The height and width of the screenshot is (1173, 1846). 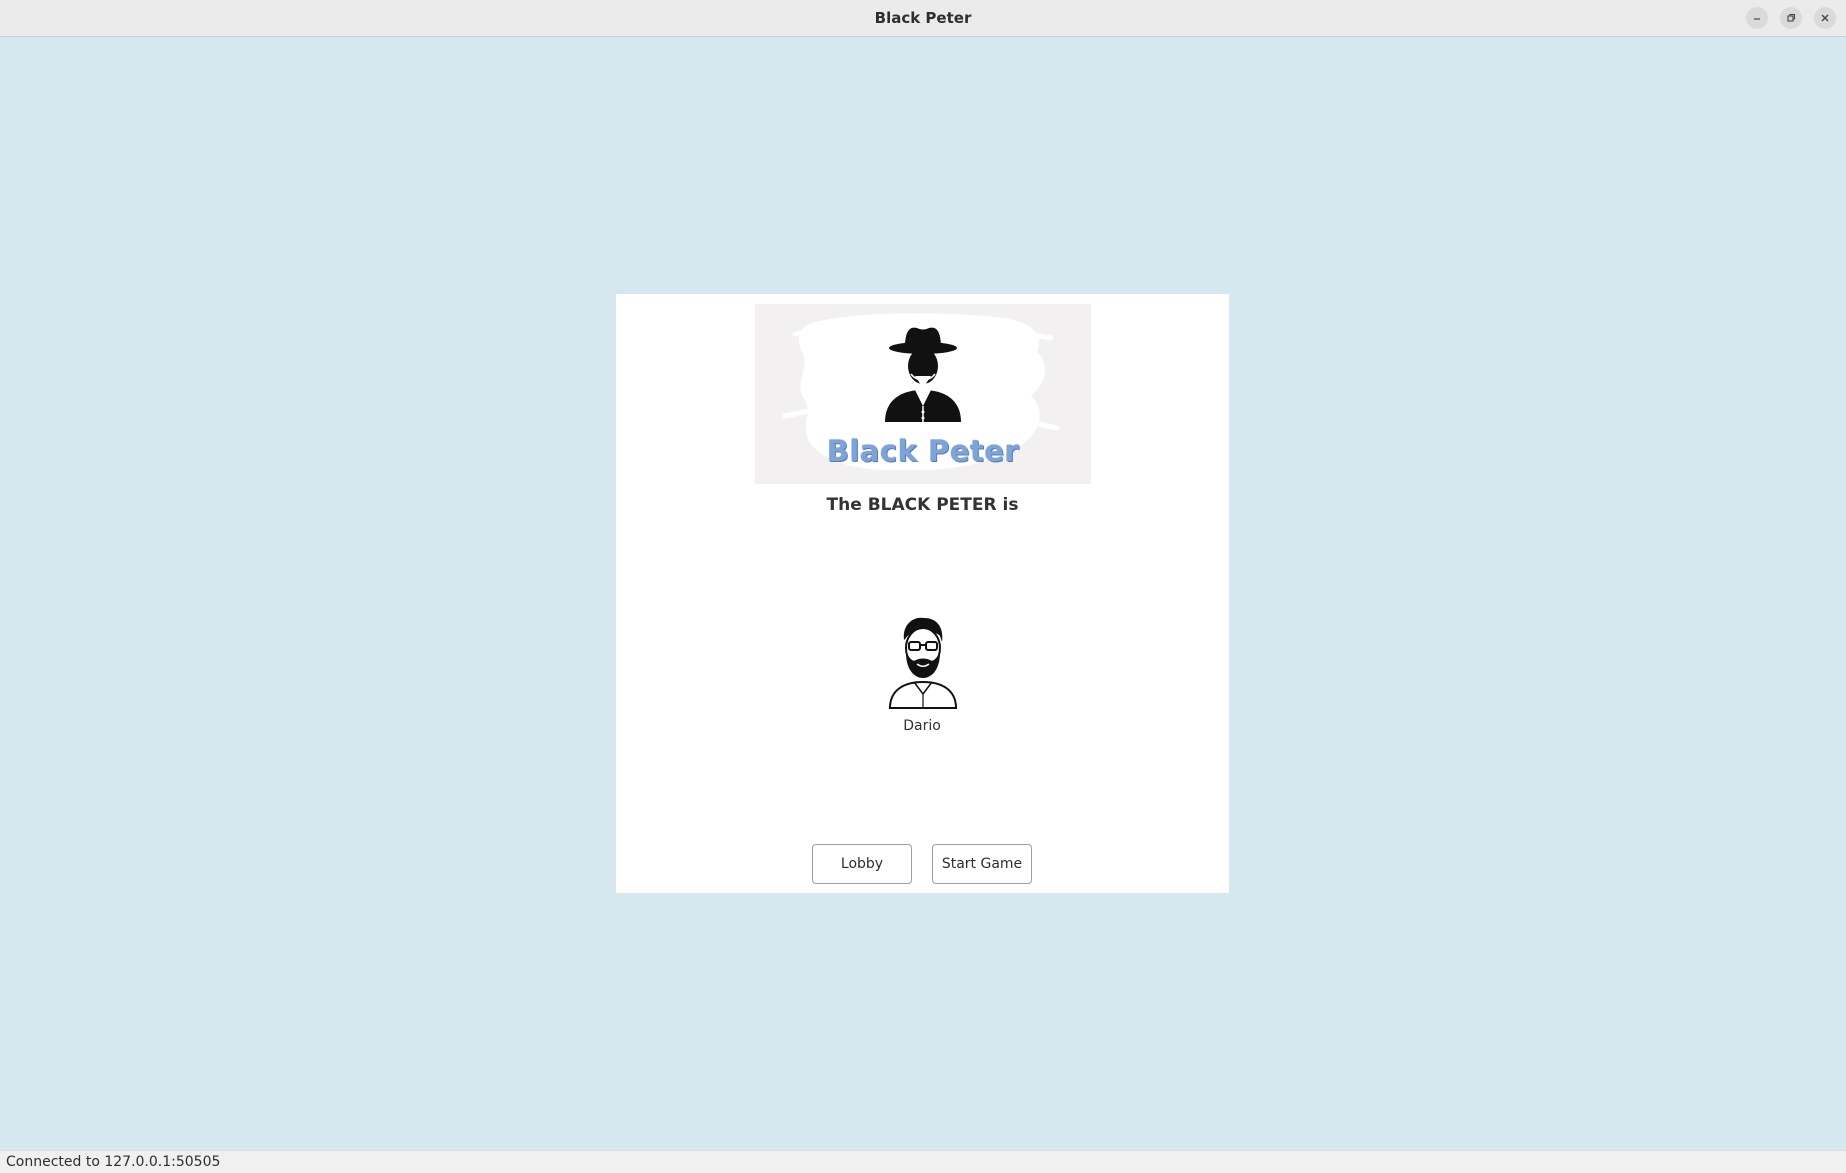 What do you see at coordinates (1757, 18) in the screenshot?
I see `minimize-icon` at bounding box center [1757, 18].